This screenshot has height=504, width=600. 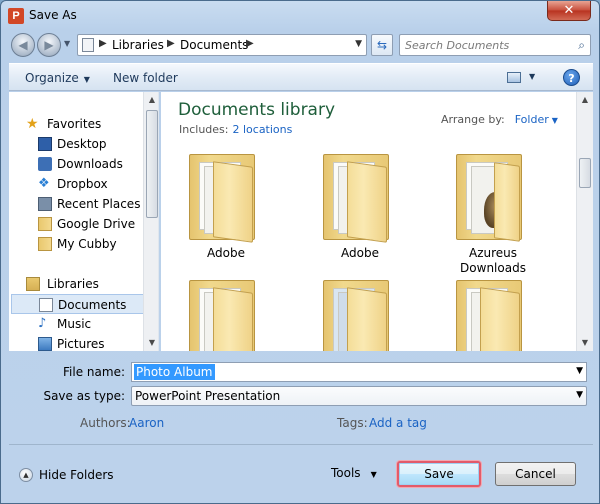 I want to click on sidebar-item-downloads: Downloads, so click(x=76, y=164).